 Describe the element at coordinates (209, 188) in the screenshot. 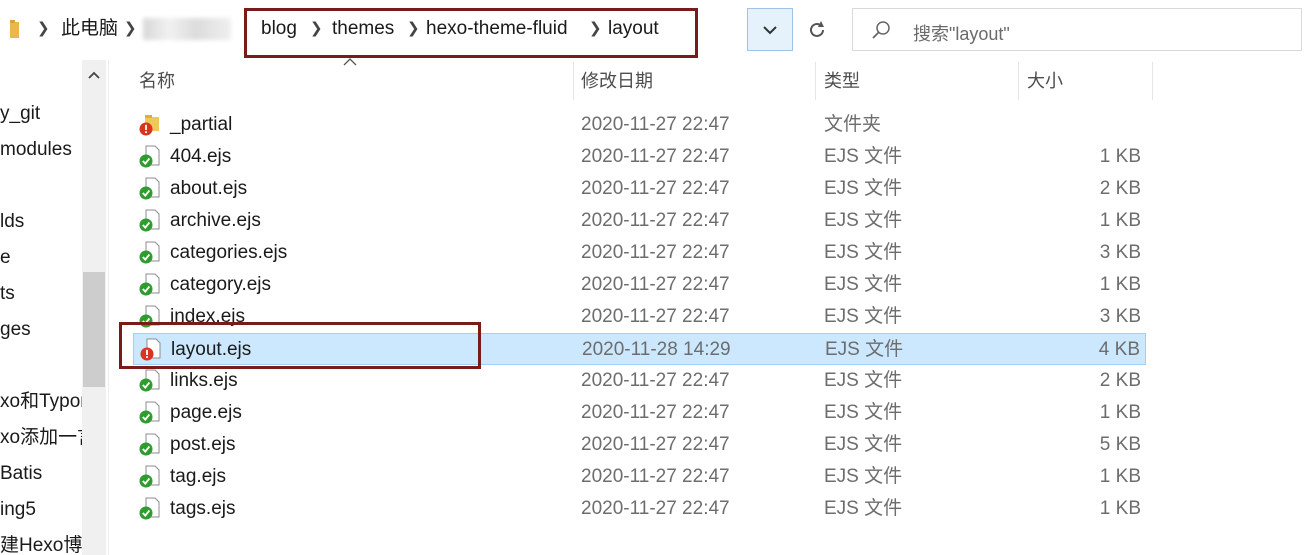

I see `file-name: about.ejs` at that location.